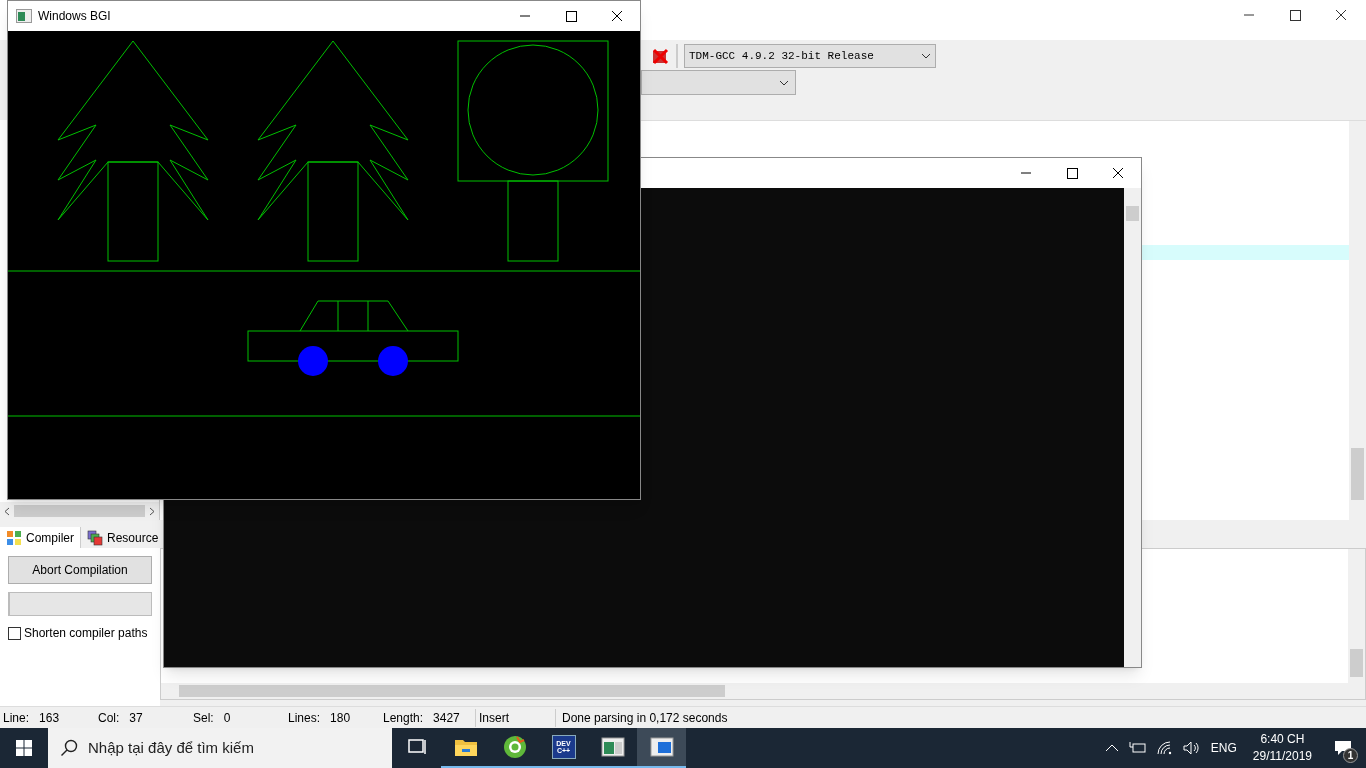 The height and width of the screenshot is (768, 1366). Describe the element at coordinates (203, 718) in the screenshot. I see `status-label: Sel:` at that location.